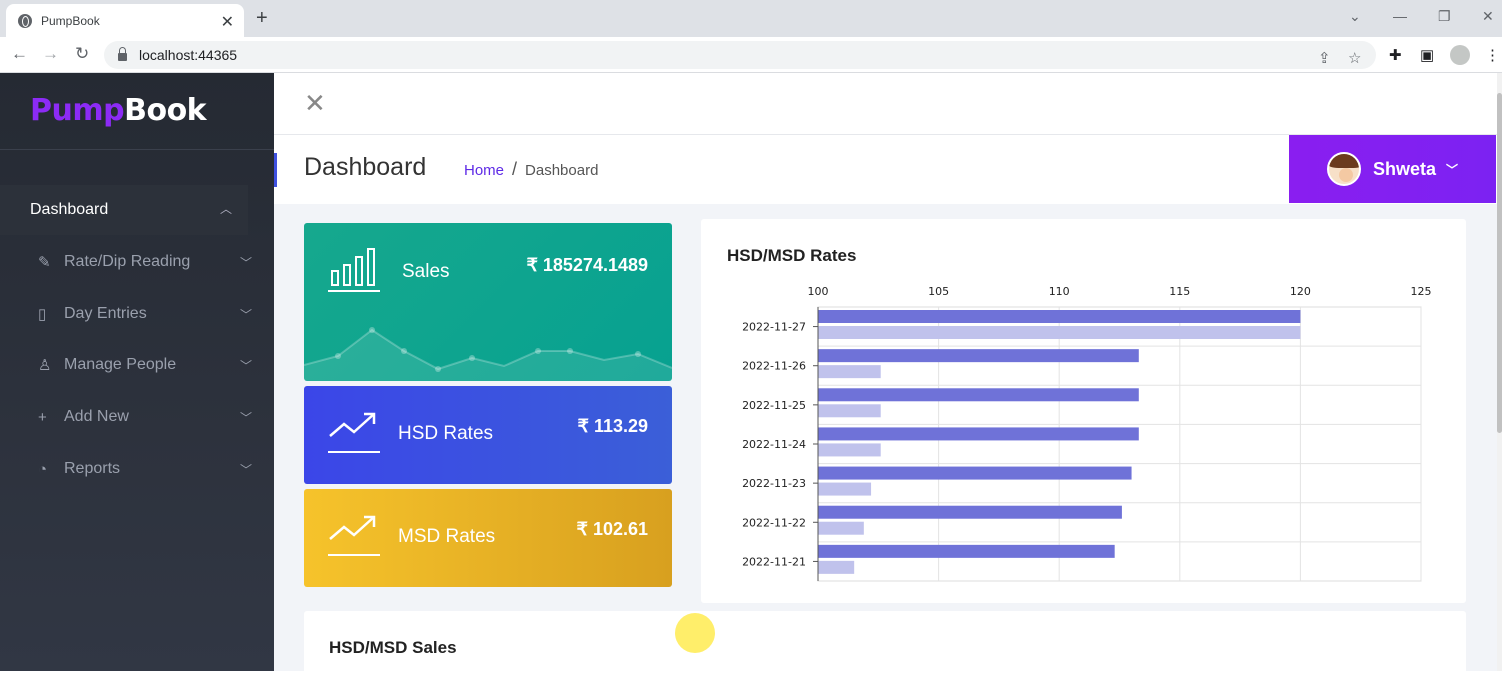 The image size is (1502, 691). What do you see at coordinates (125, 20) in the screenshot?
I see `browser-tab: PumpBook ✕` at bounding box center [125, 20].